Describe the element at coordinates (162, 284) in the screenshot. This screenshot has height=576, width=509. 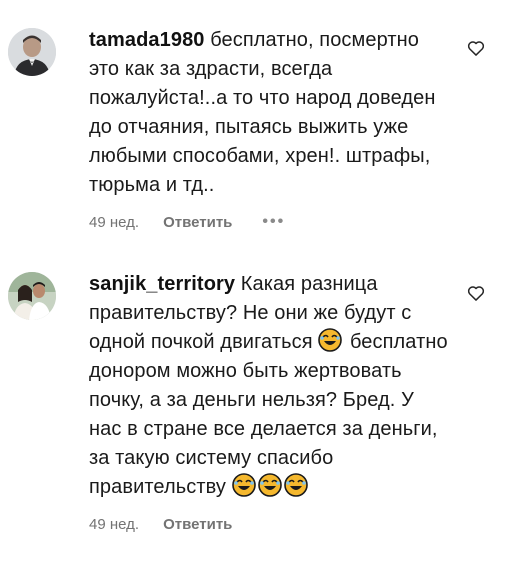
I see `comment-username: sanjik_territory` at that location.